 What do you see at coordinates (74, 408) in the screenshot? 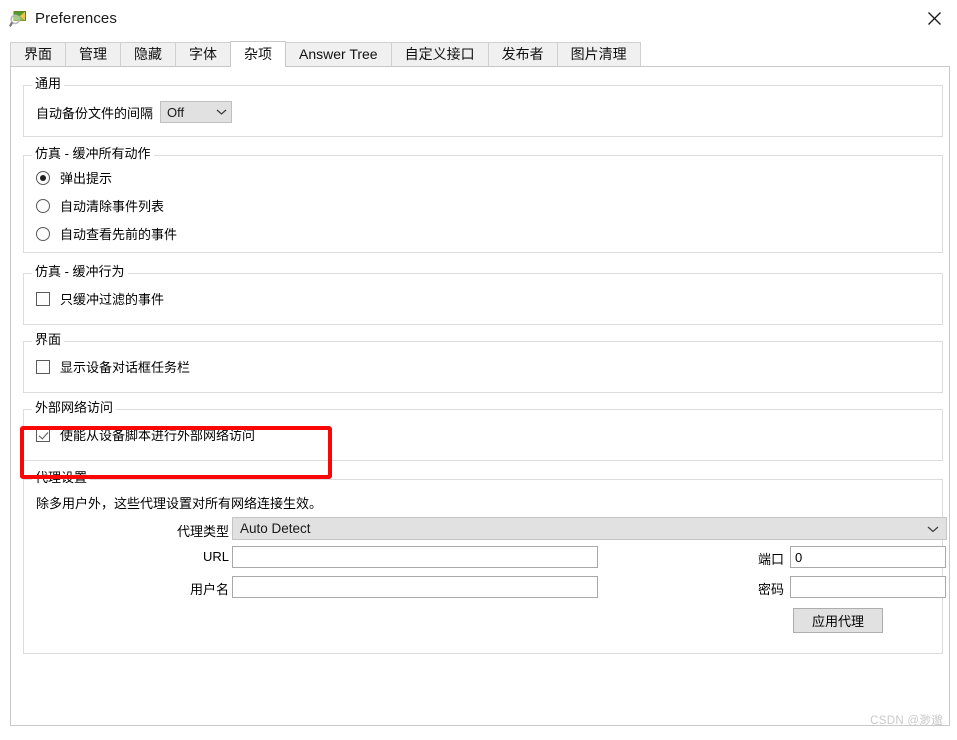
I see `group-external-network-legend: 外部网络访问` at bounding box center [74, 408].